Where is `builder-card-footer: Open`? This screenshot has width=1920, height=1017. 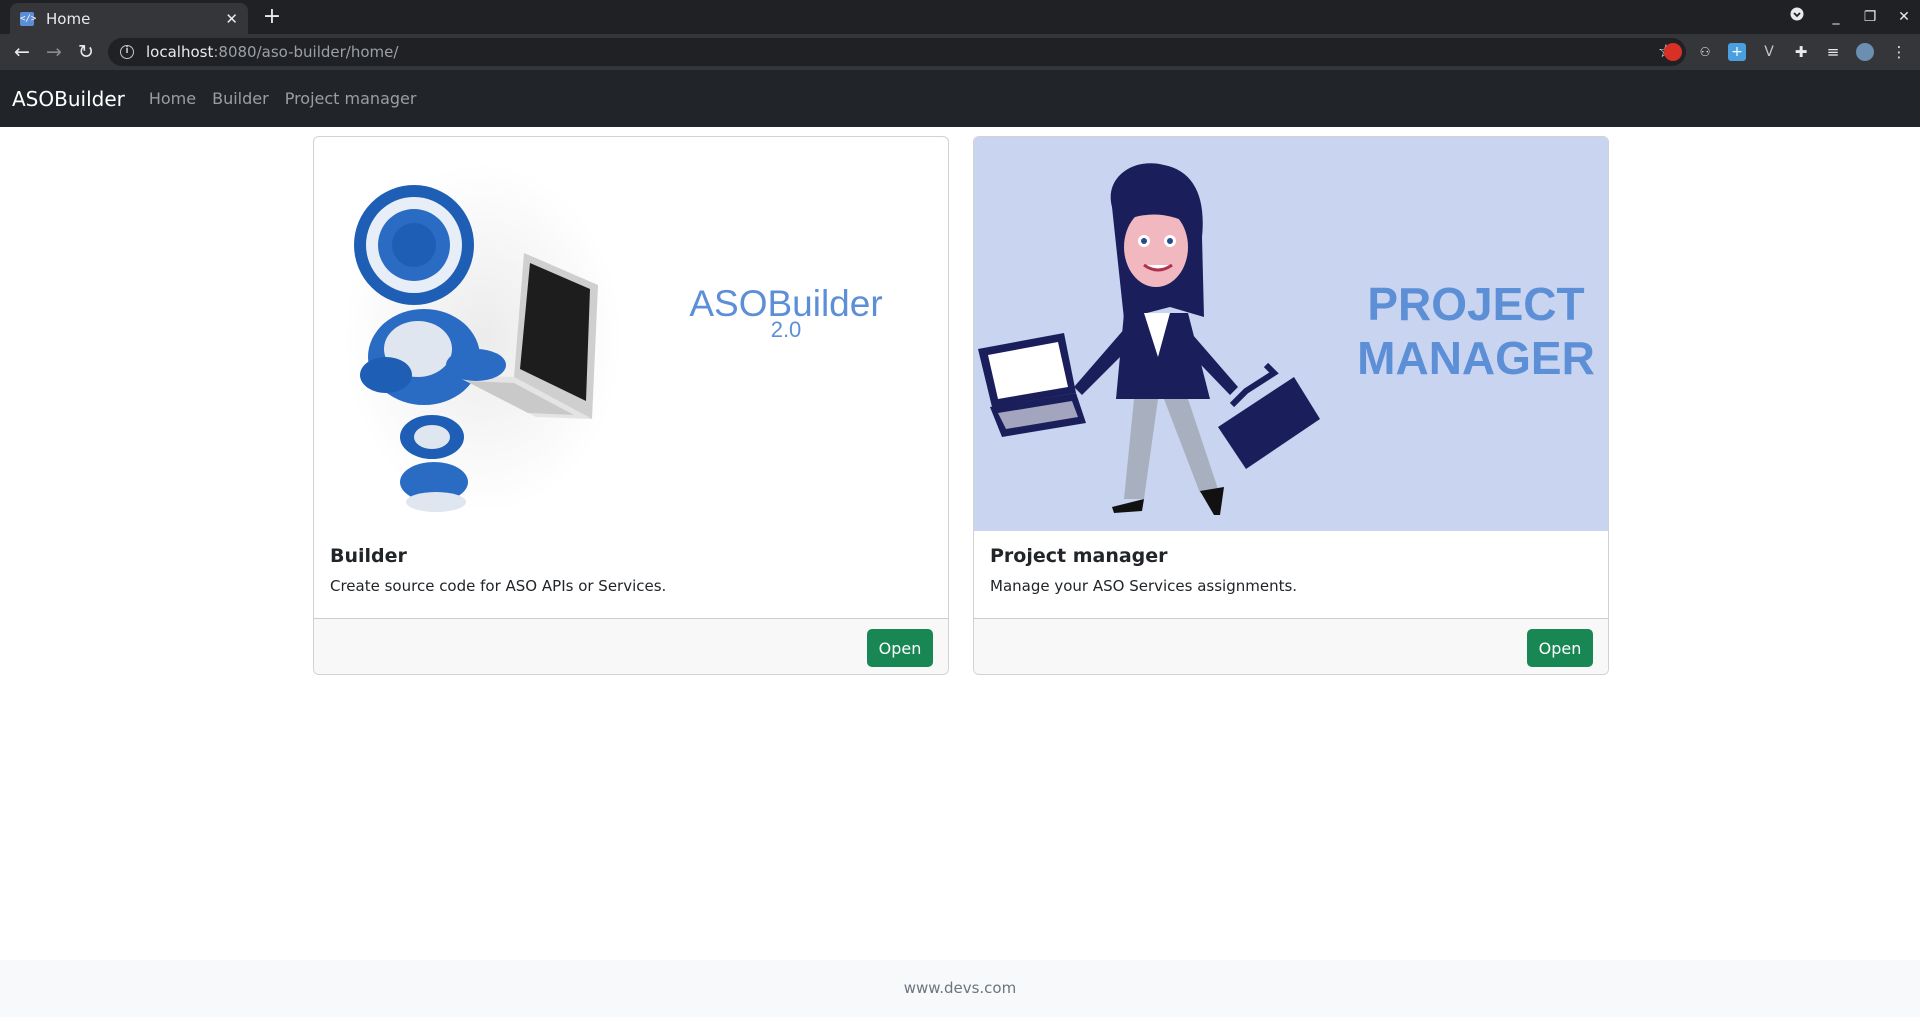 builder-card-footer: Open is located at coordinates (631, 646).